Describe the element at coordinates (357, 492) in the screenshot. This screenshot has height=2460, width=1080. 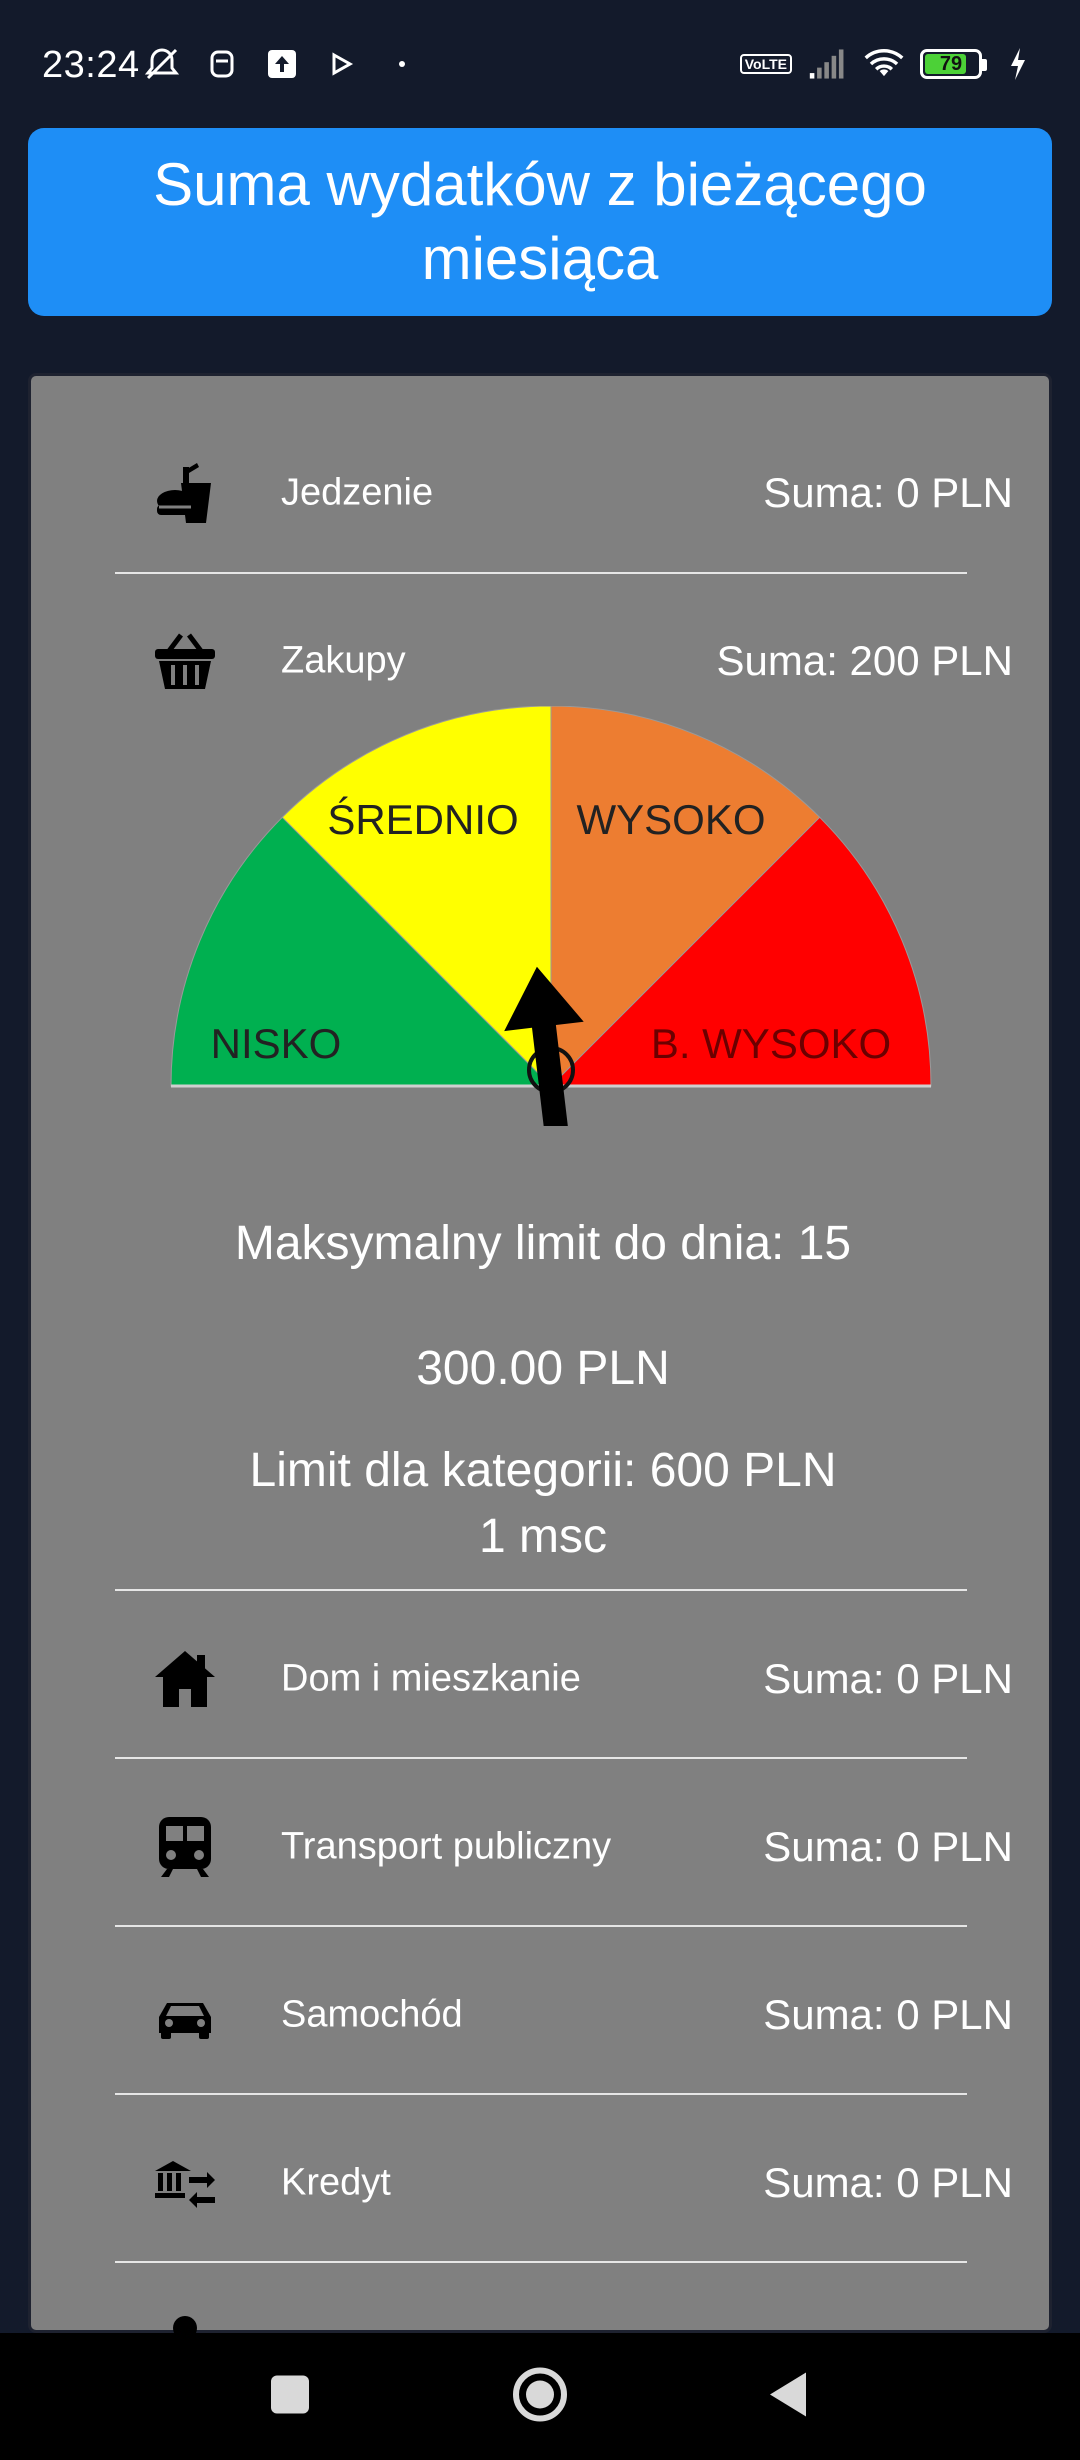
I see `category-label: Jedzenie` at that location.